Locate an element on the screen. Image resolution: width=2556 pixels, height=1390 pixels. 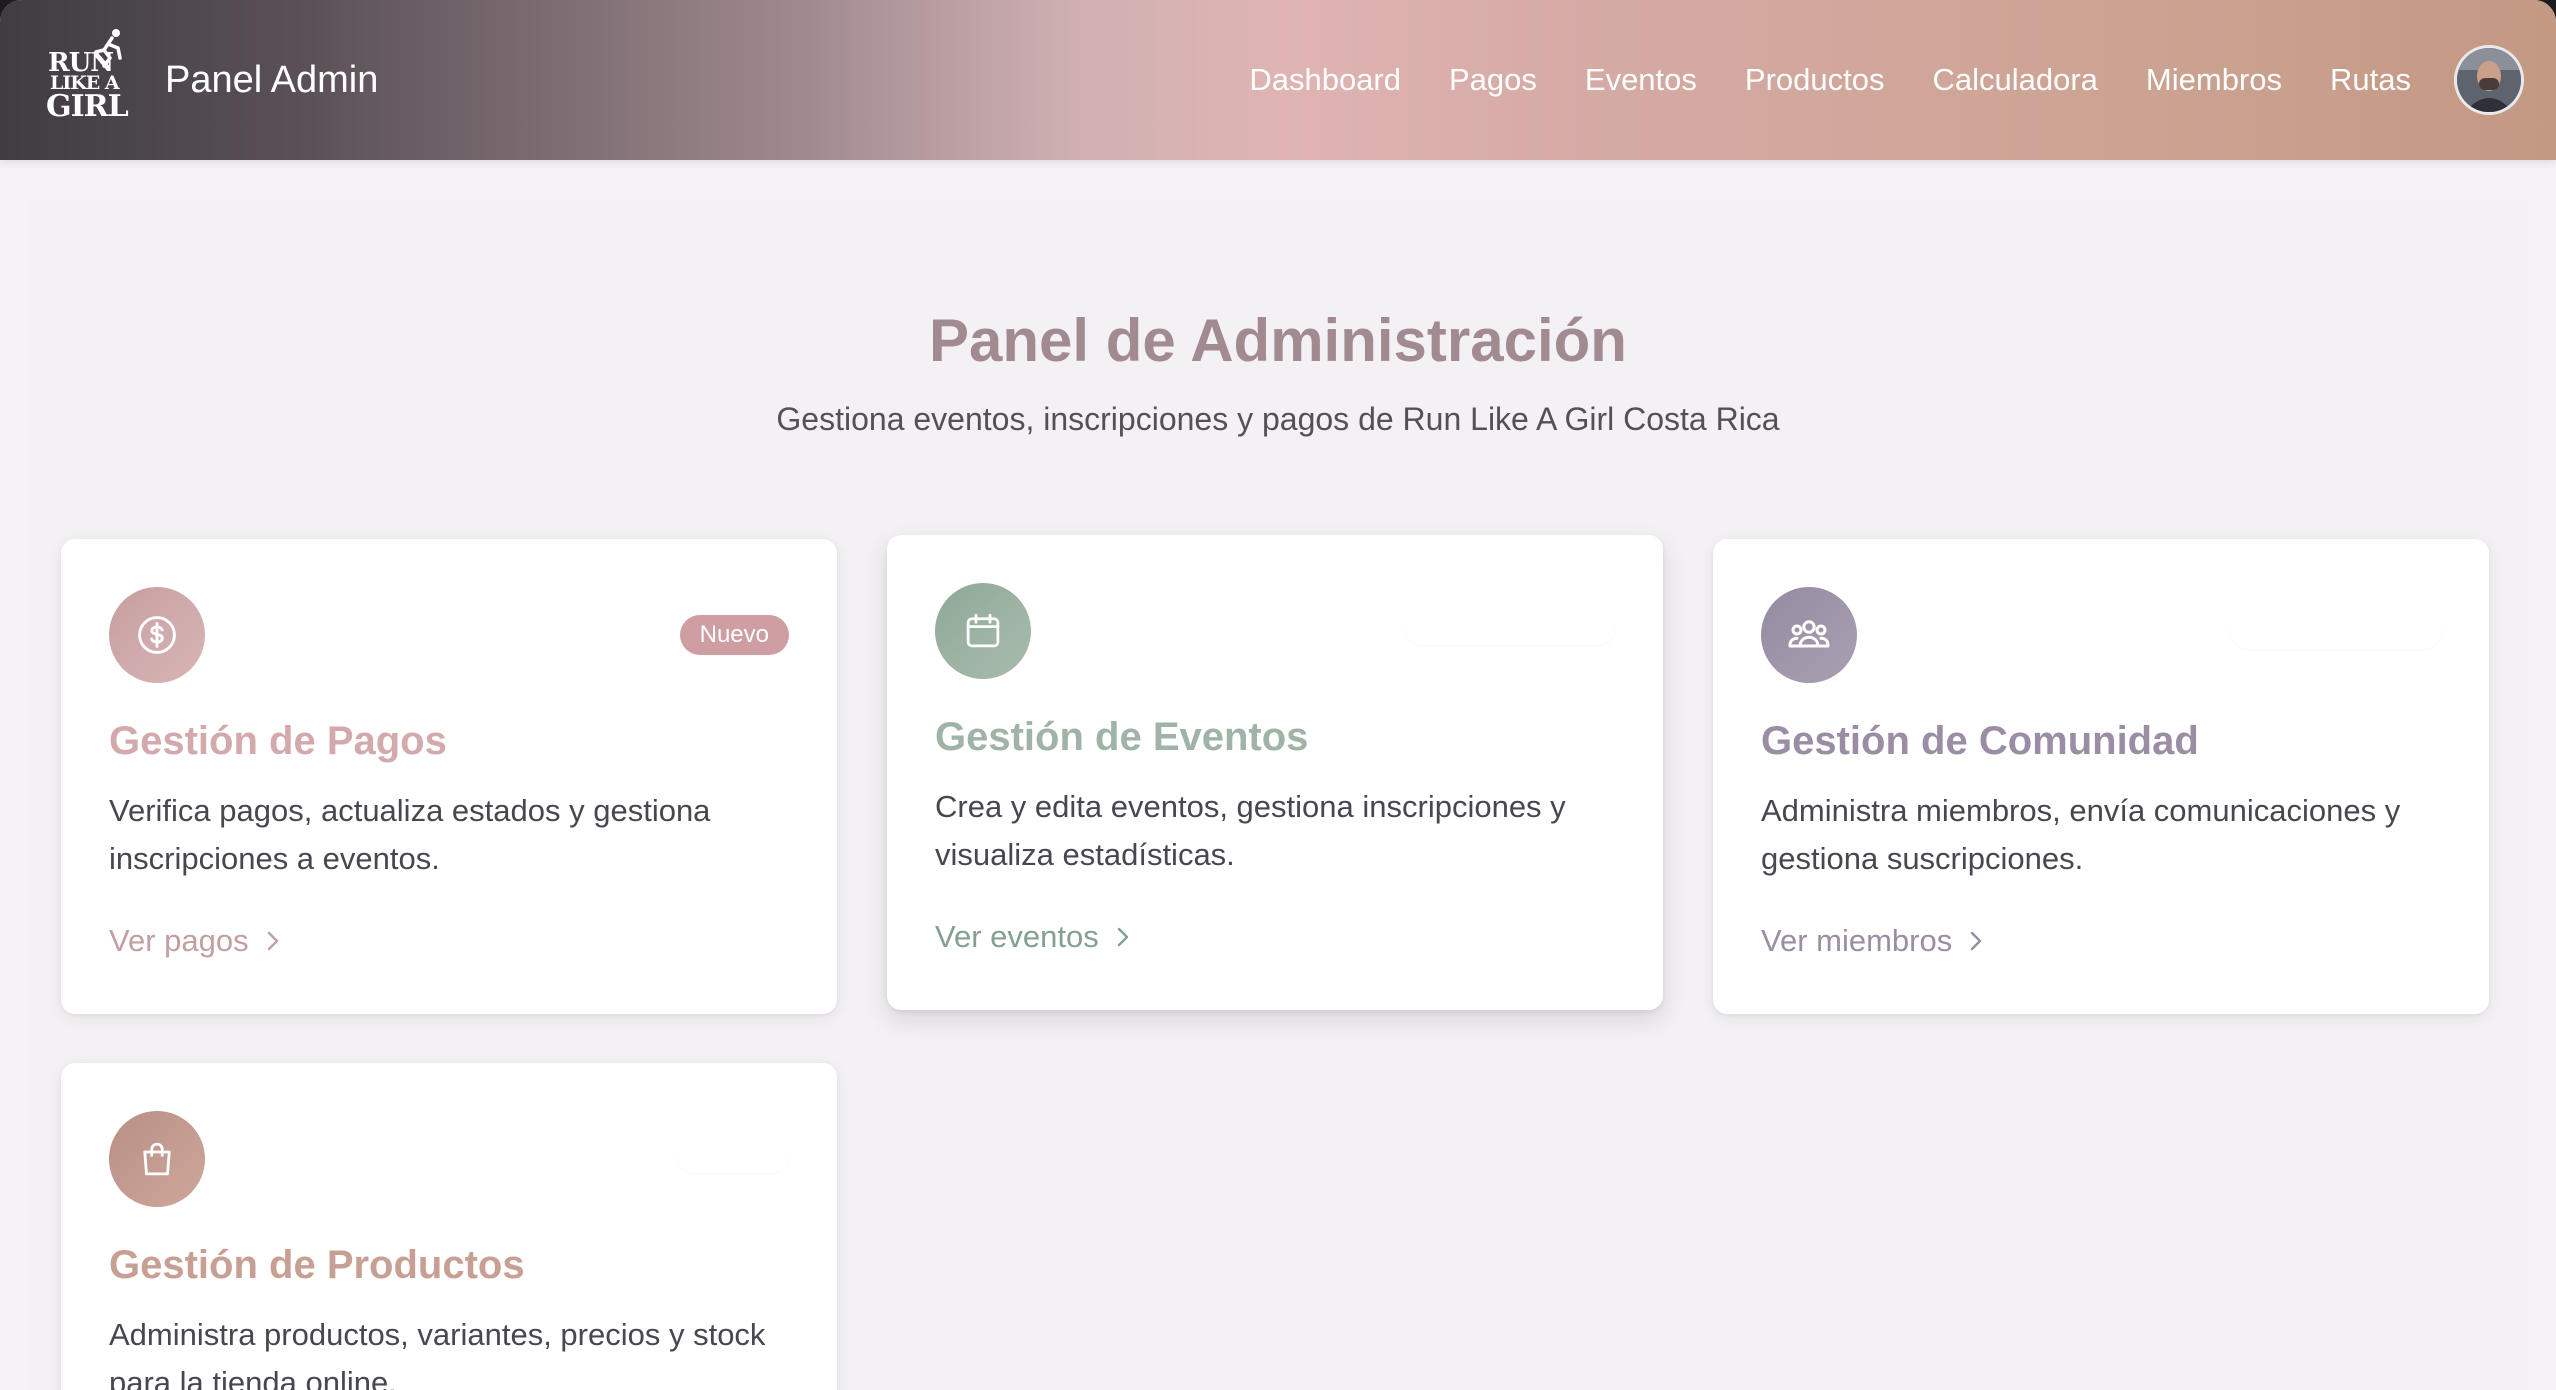
shopping-bag-icon is located at coordinates (157, 1159).